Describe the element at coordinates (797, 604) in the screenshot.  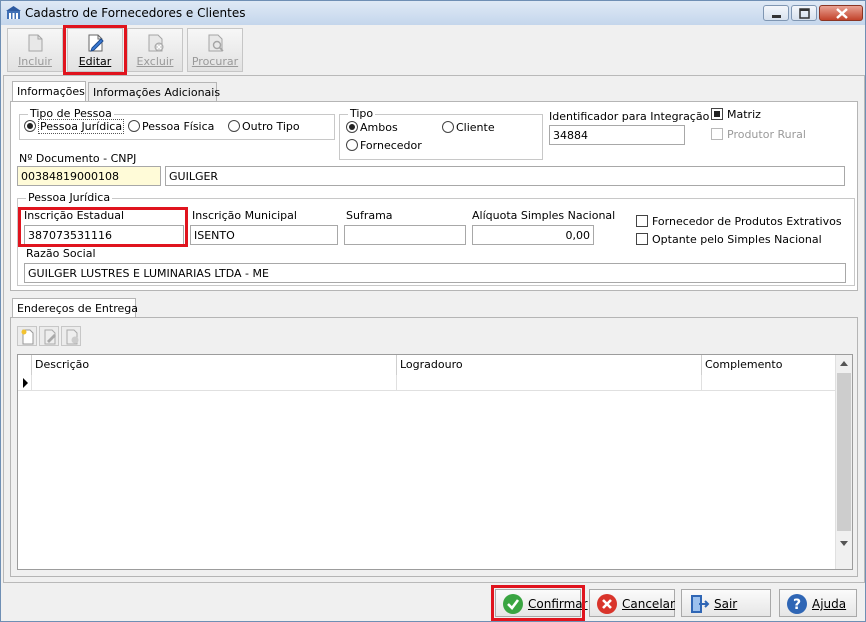
I see `help-circle-icon: ?` at that location.